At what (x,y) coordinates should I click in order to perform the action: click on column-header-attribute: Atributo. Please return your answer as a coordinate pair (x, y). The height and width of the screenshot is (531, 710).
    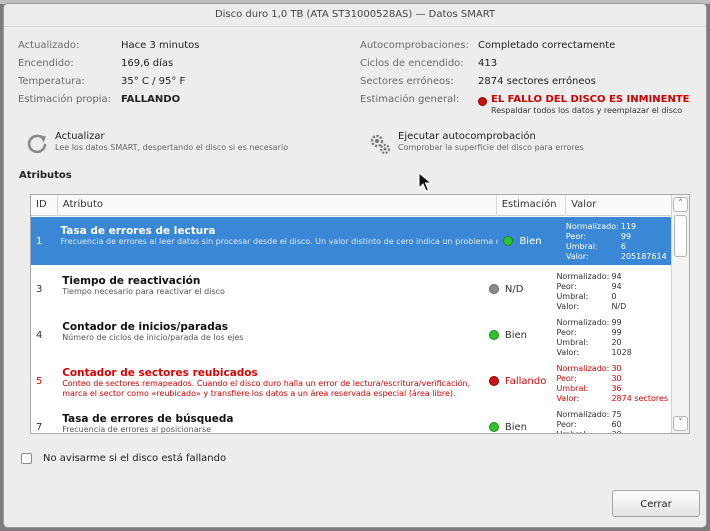
    Looking at the image, I should click on (277, 205).